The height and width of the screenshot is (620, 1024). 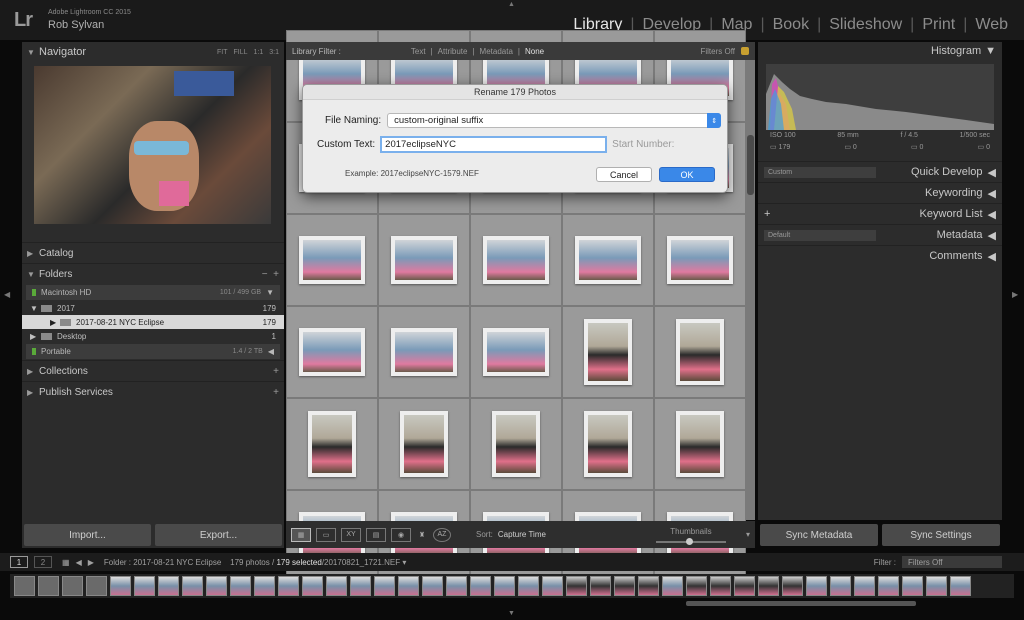 What do you see at coordinates (748, 534) in the screenshot?
I see `toolbar-menu-icon: ▾` at bounding box center [748, 534].